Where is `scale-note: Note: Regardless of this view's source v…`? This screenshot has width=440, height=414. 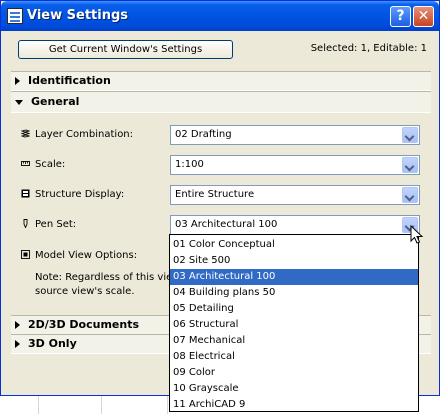
scale-note: Note: Regardless of this view's source v… is located at coordinates (111, 285).